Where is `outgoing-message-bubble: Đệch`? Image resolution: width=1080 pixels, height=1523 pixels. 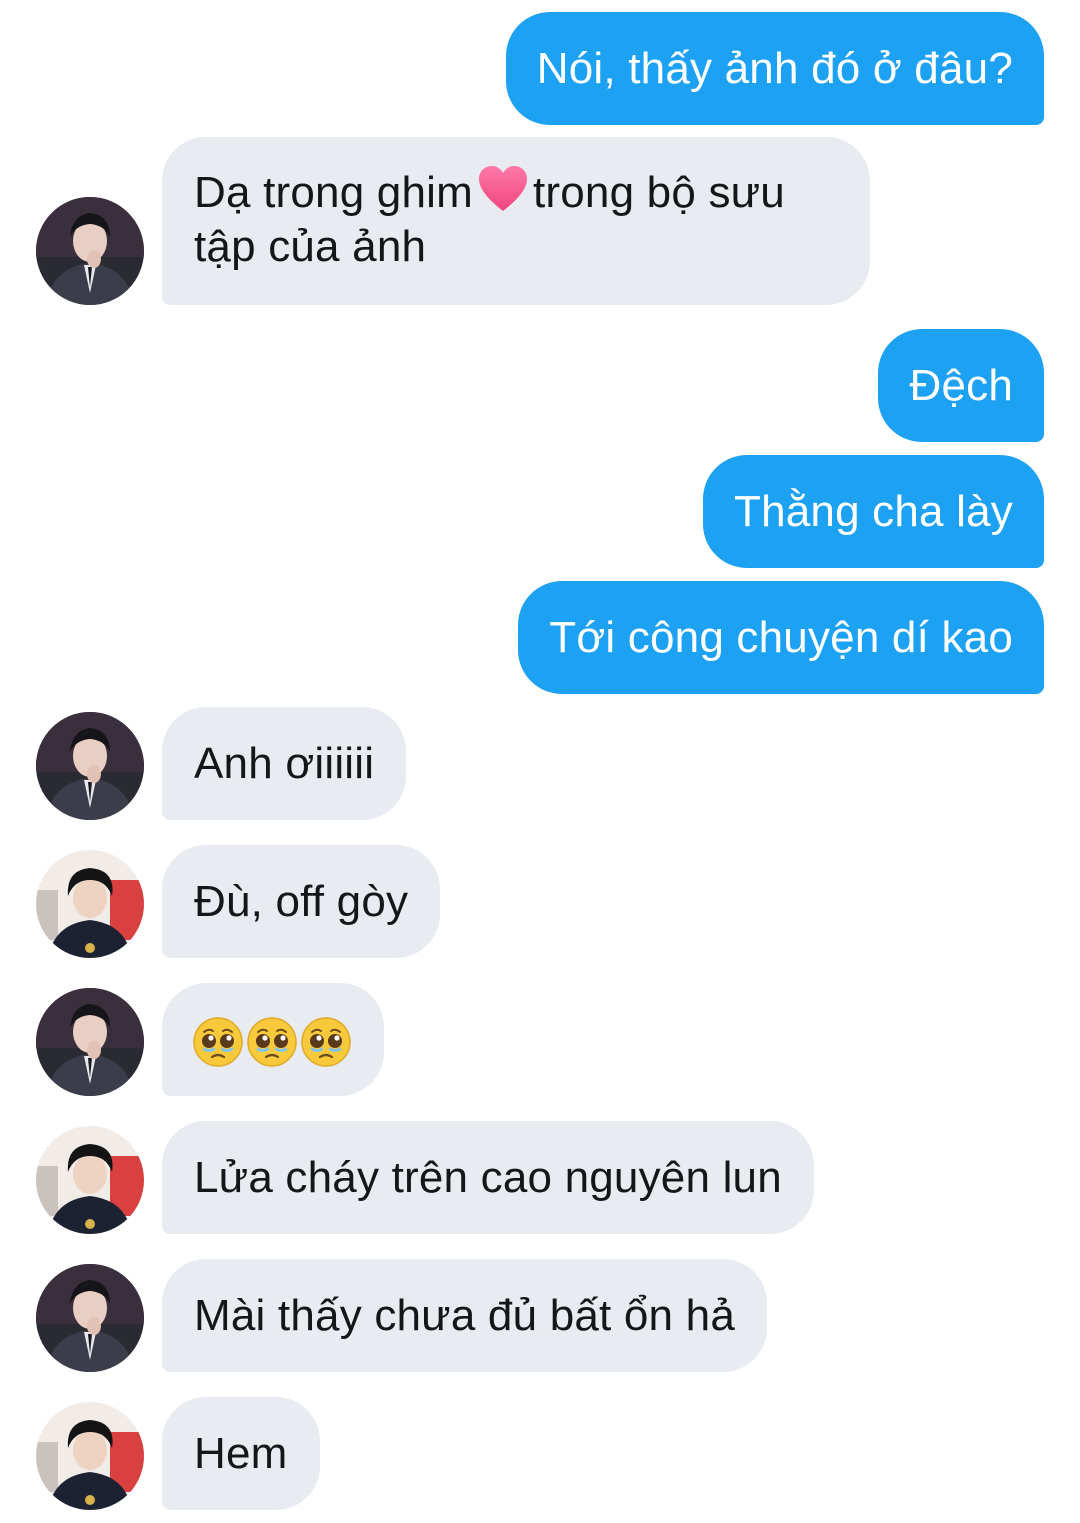 outgoing-message-bubble: Đệch is located at coordinates (961, 385).